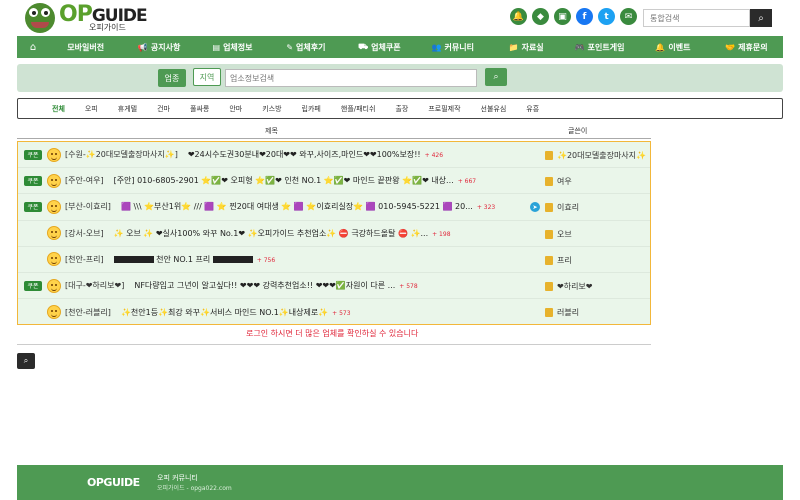  What do you see at coordinates (127, 109) in the screenshot?
I see `tab-hyugetel: 휴게텔` at bounding box center [127, 109].